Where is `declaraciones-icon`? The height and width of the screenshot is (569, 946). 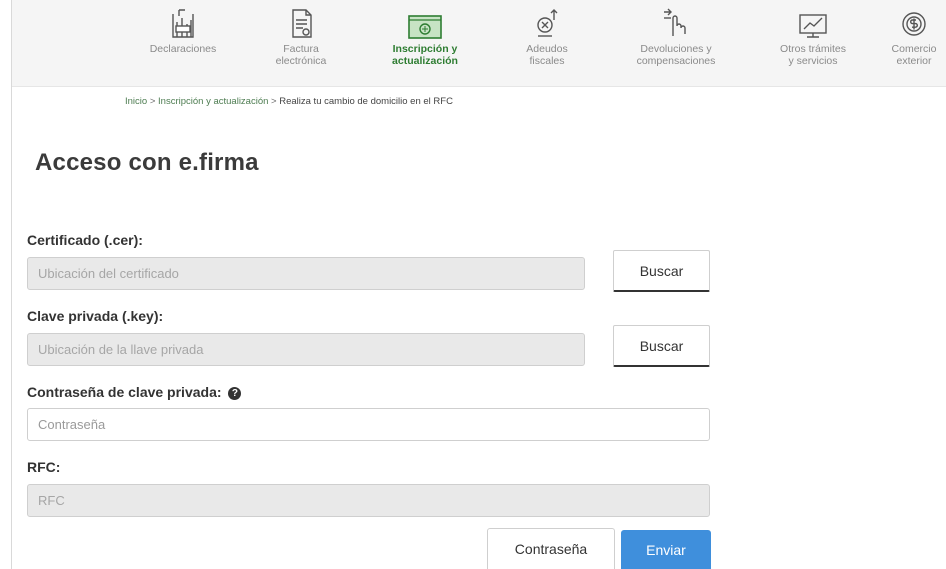
declaraciones-icon is located at coordinates (183, 23).